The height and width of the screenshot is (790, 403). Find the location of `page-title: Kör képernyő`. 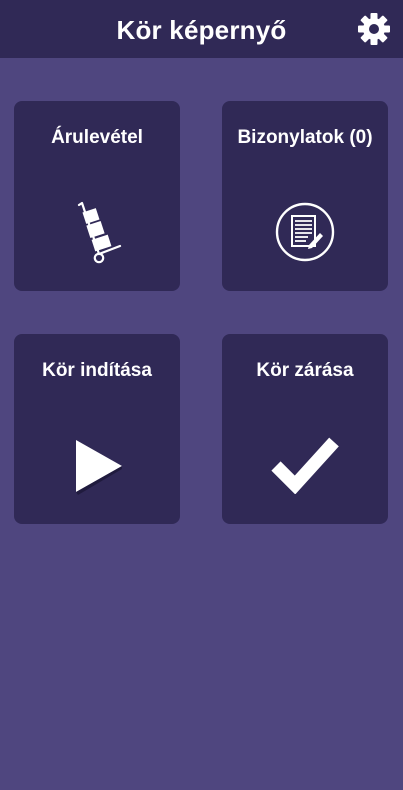

page-title: Kör képernyő is located at coordinates (201, 30).